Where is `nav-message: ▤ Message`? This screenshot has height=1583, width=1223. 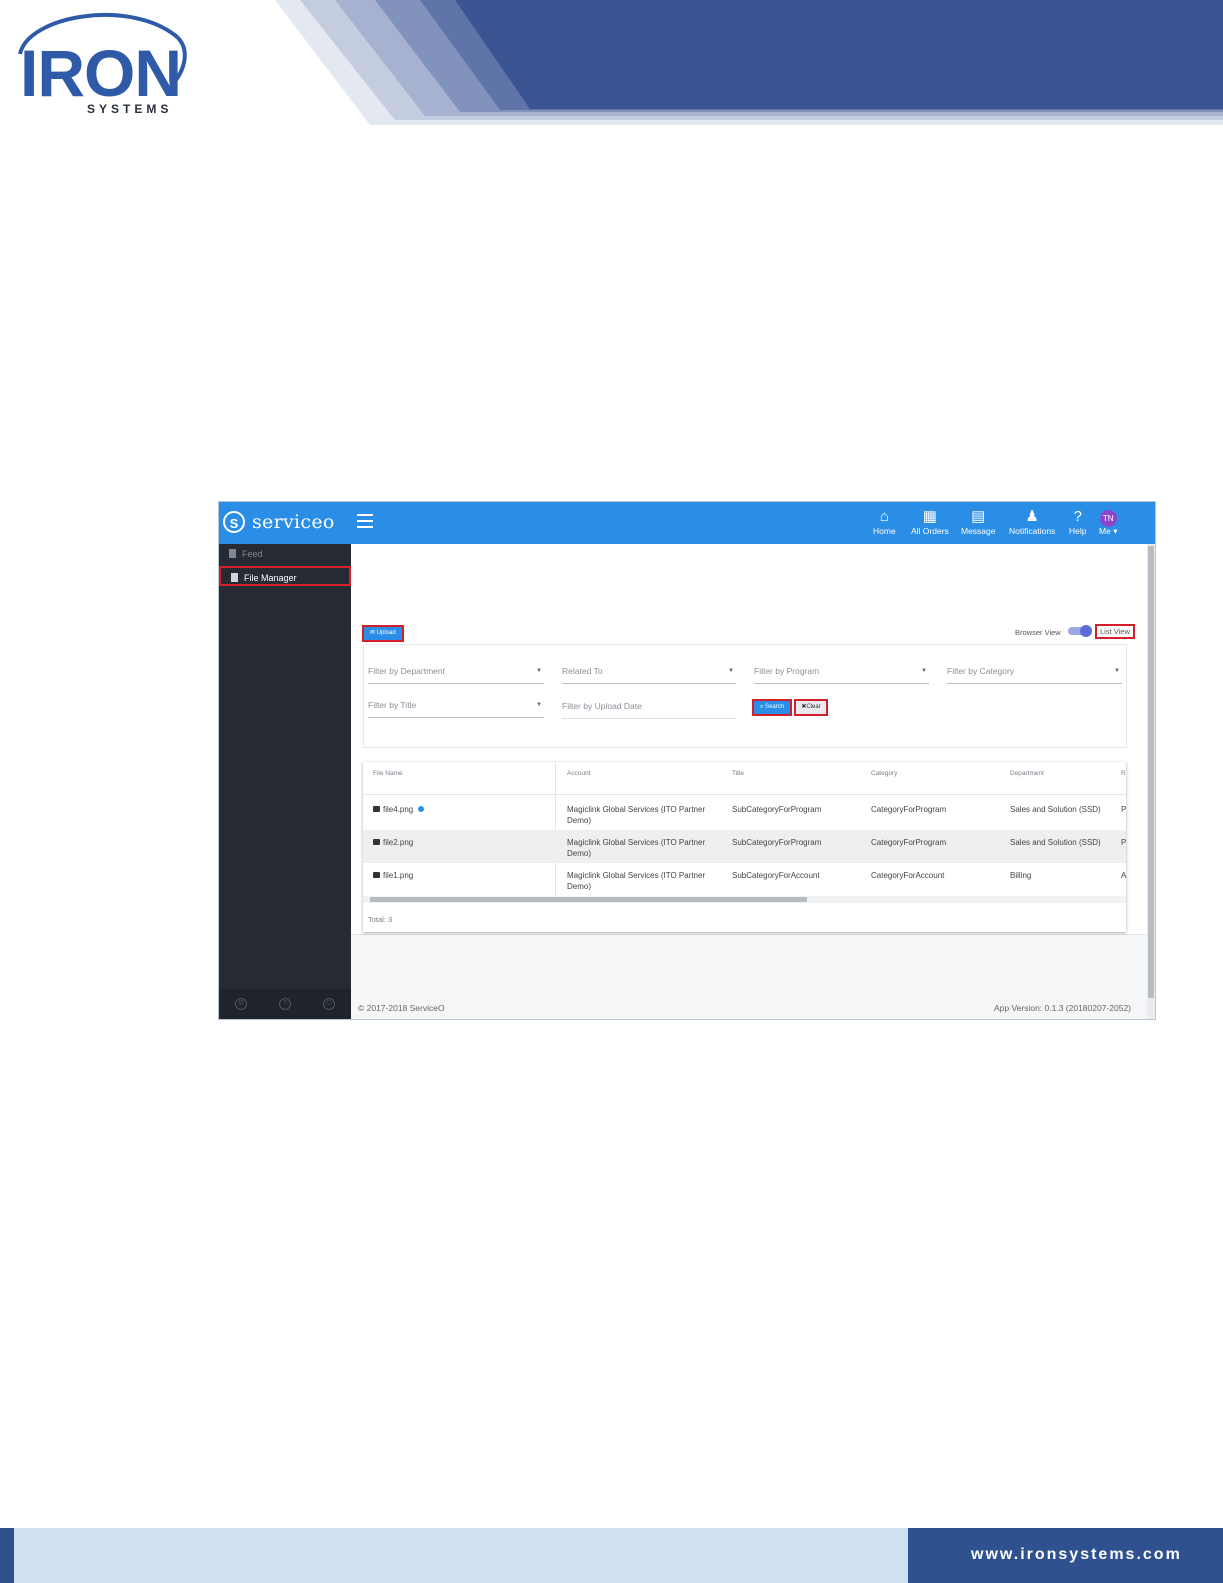 nav-message: ▤ Message is located at coordinates (978, 522).